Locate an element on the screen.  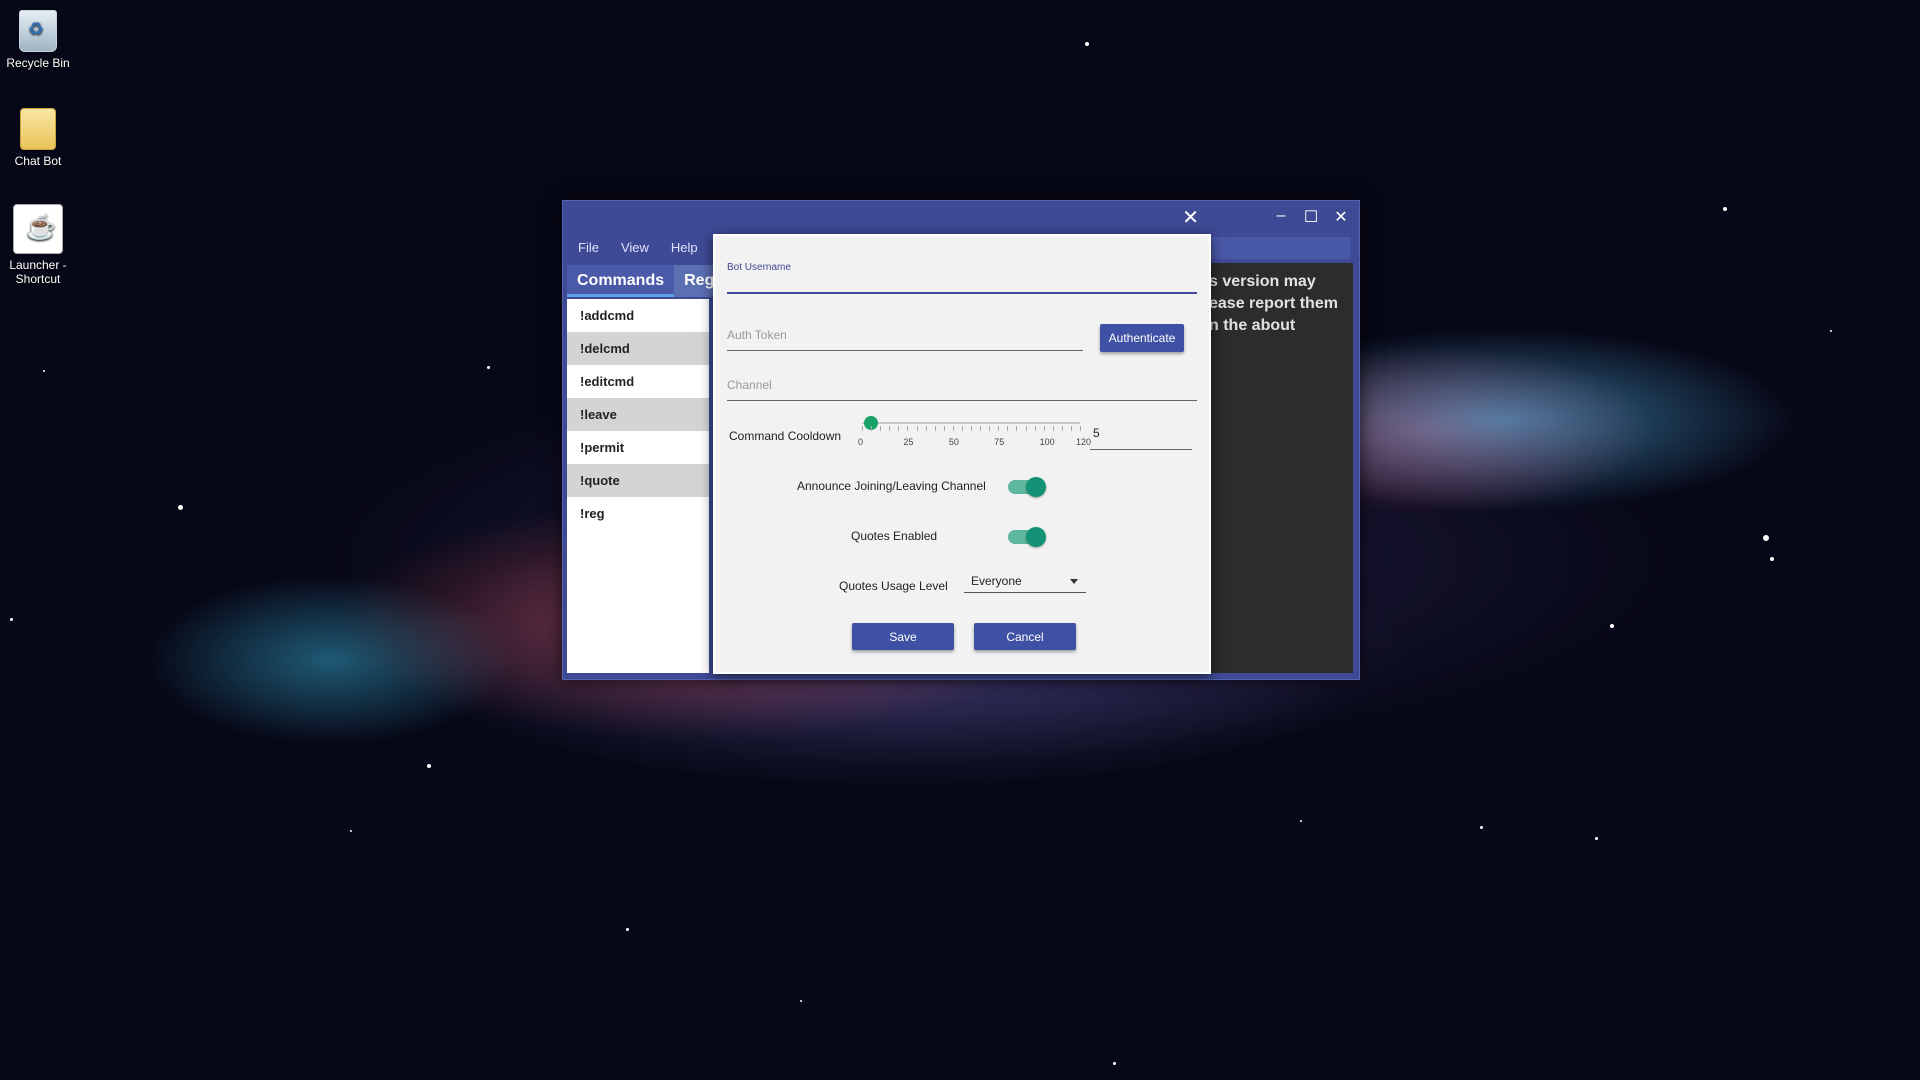
quotes-usage-select: Everyone is located at coordinates (1025, 582).